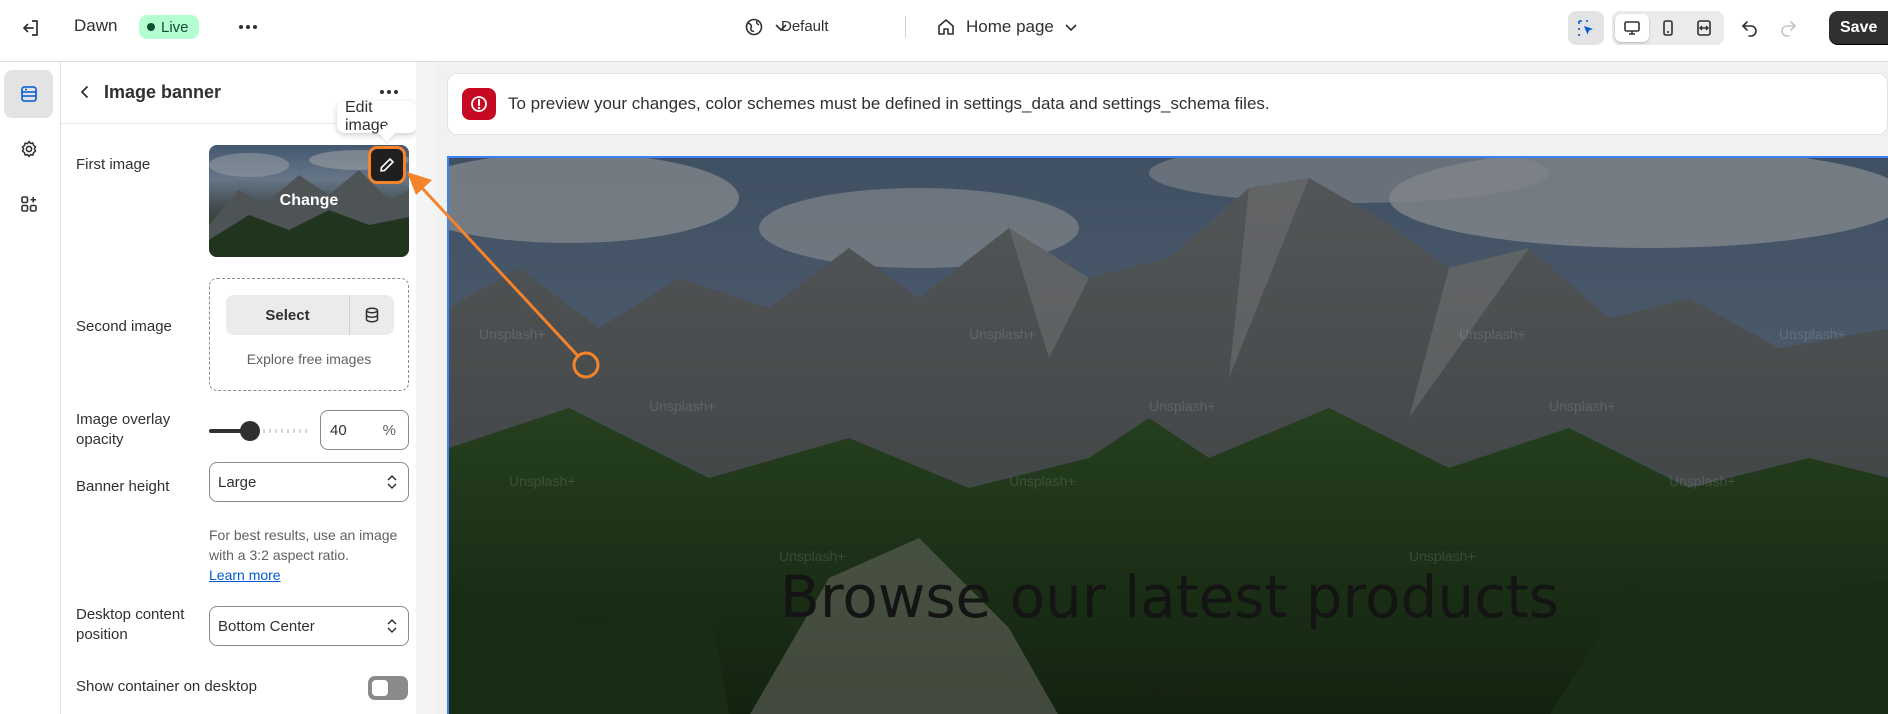 The height and width of the screenshot is (714, 1888). Describe the element at coordinates (419, 183) in the screenshot. I see `annotation-arrowhead-icon` at that location.